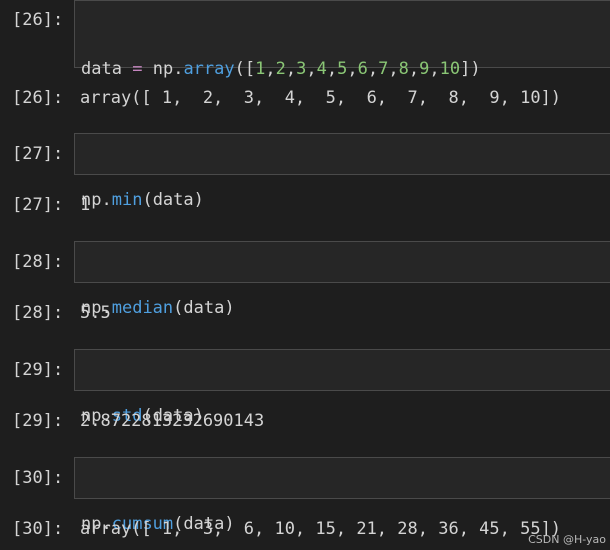 The image size is (610, 550). Describe the element at coordinates (342, 279) in the screenshot. I see `code-input-editor: np.median(data)` at that location.